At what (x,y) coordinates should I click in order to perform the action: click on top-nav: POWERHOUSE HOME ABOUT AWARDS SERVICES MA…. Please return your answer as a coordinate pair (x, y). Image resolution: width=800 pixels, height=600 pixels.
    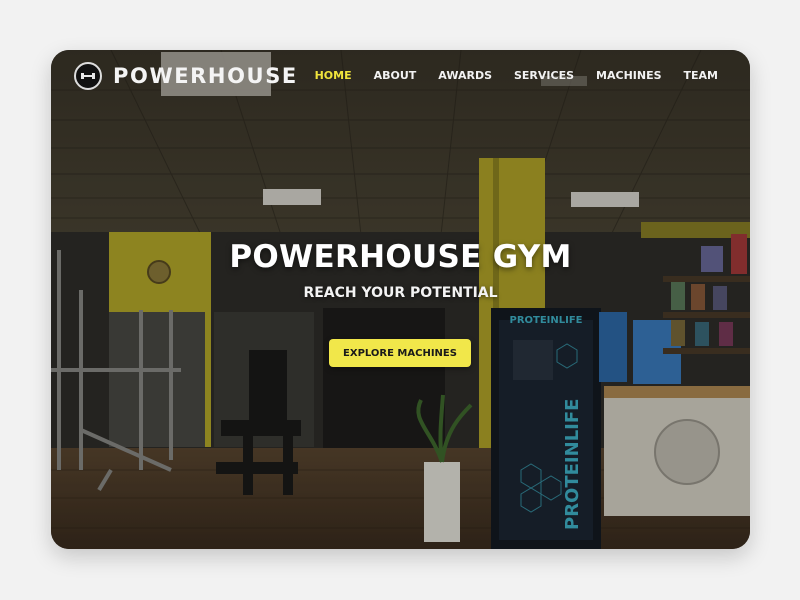
    Looking at the image, I should click on (400, 76).